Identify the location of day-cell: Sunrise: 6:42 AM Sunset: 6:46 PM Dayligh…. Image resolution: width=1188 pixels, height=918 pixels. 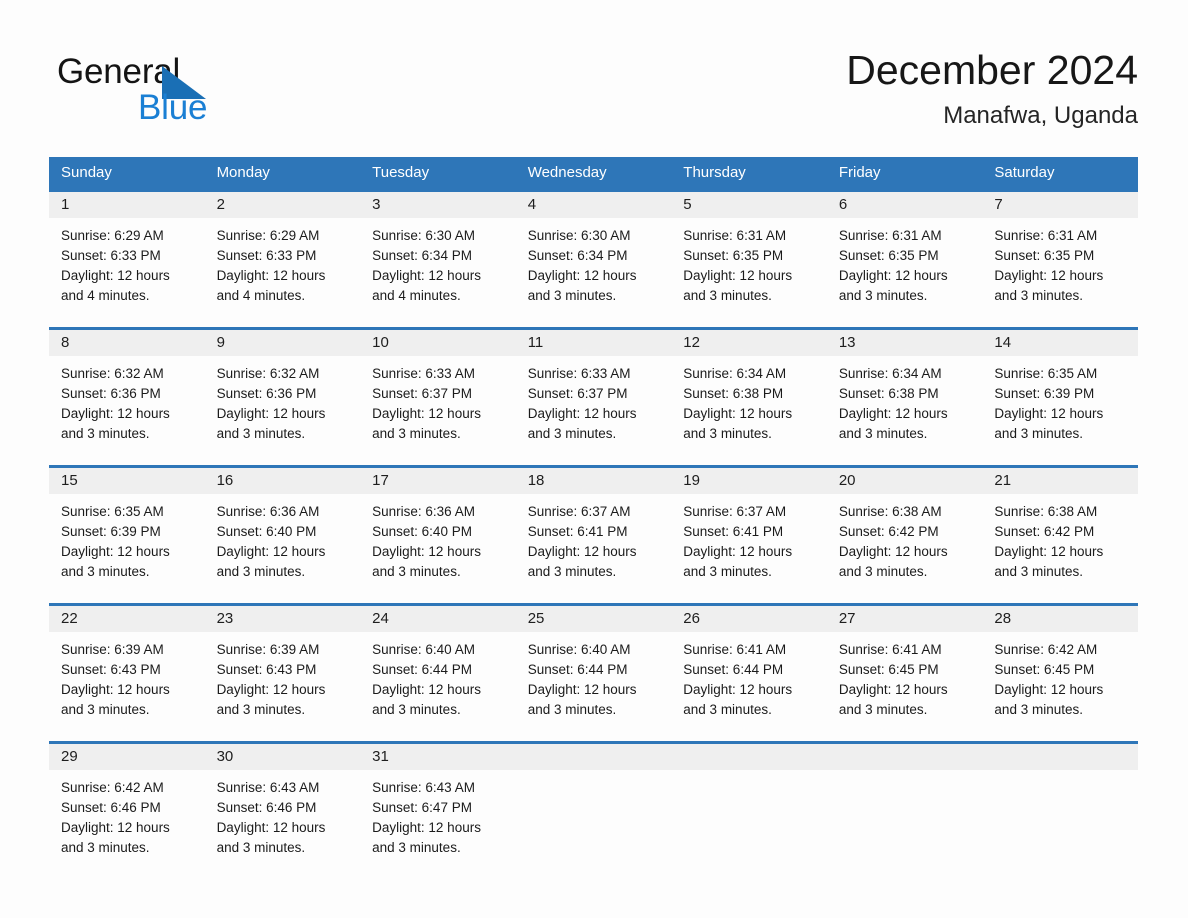
(127, 824).